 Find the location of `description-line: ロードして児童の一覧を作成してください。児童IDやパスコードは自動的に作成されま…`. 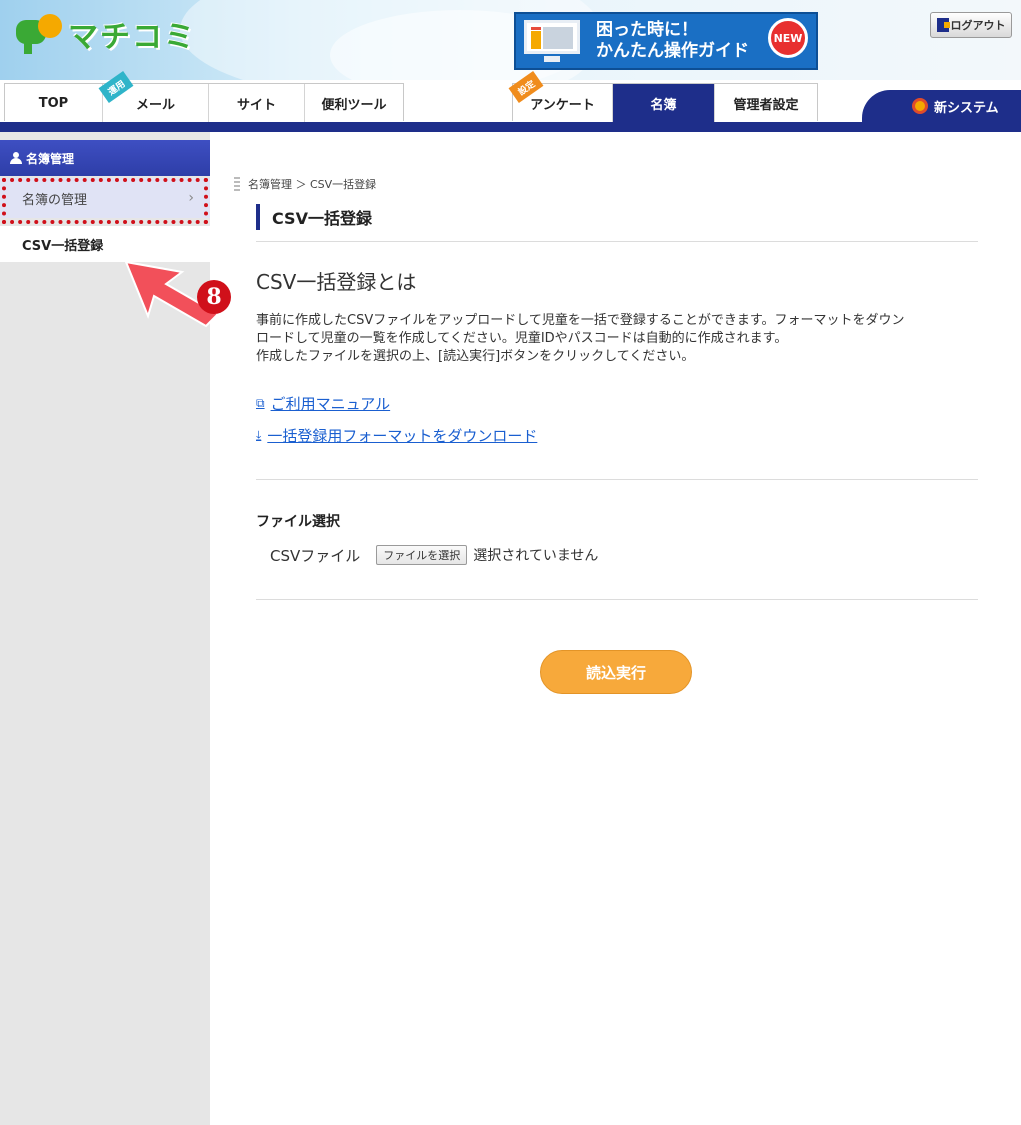

description-line: ロードして児童の一覧を作成してください。児童IDやパスコードは自動的に作成されま… is located at coordinates (522, 338).